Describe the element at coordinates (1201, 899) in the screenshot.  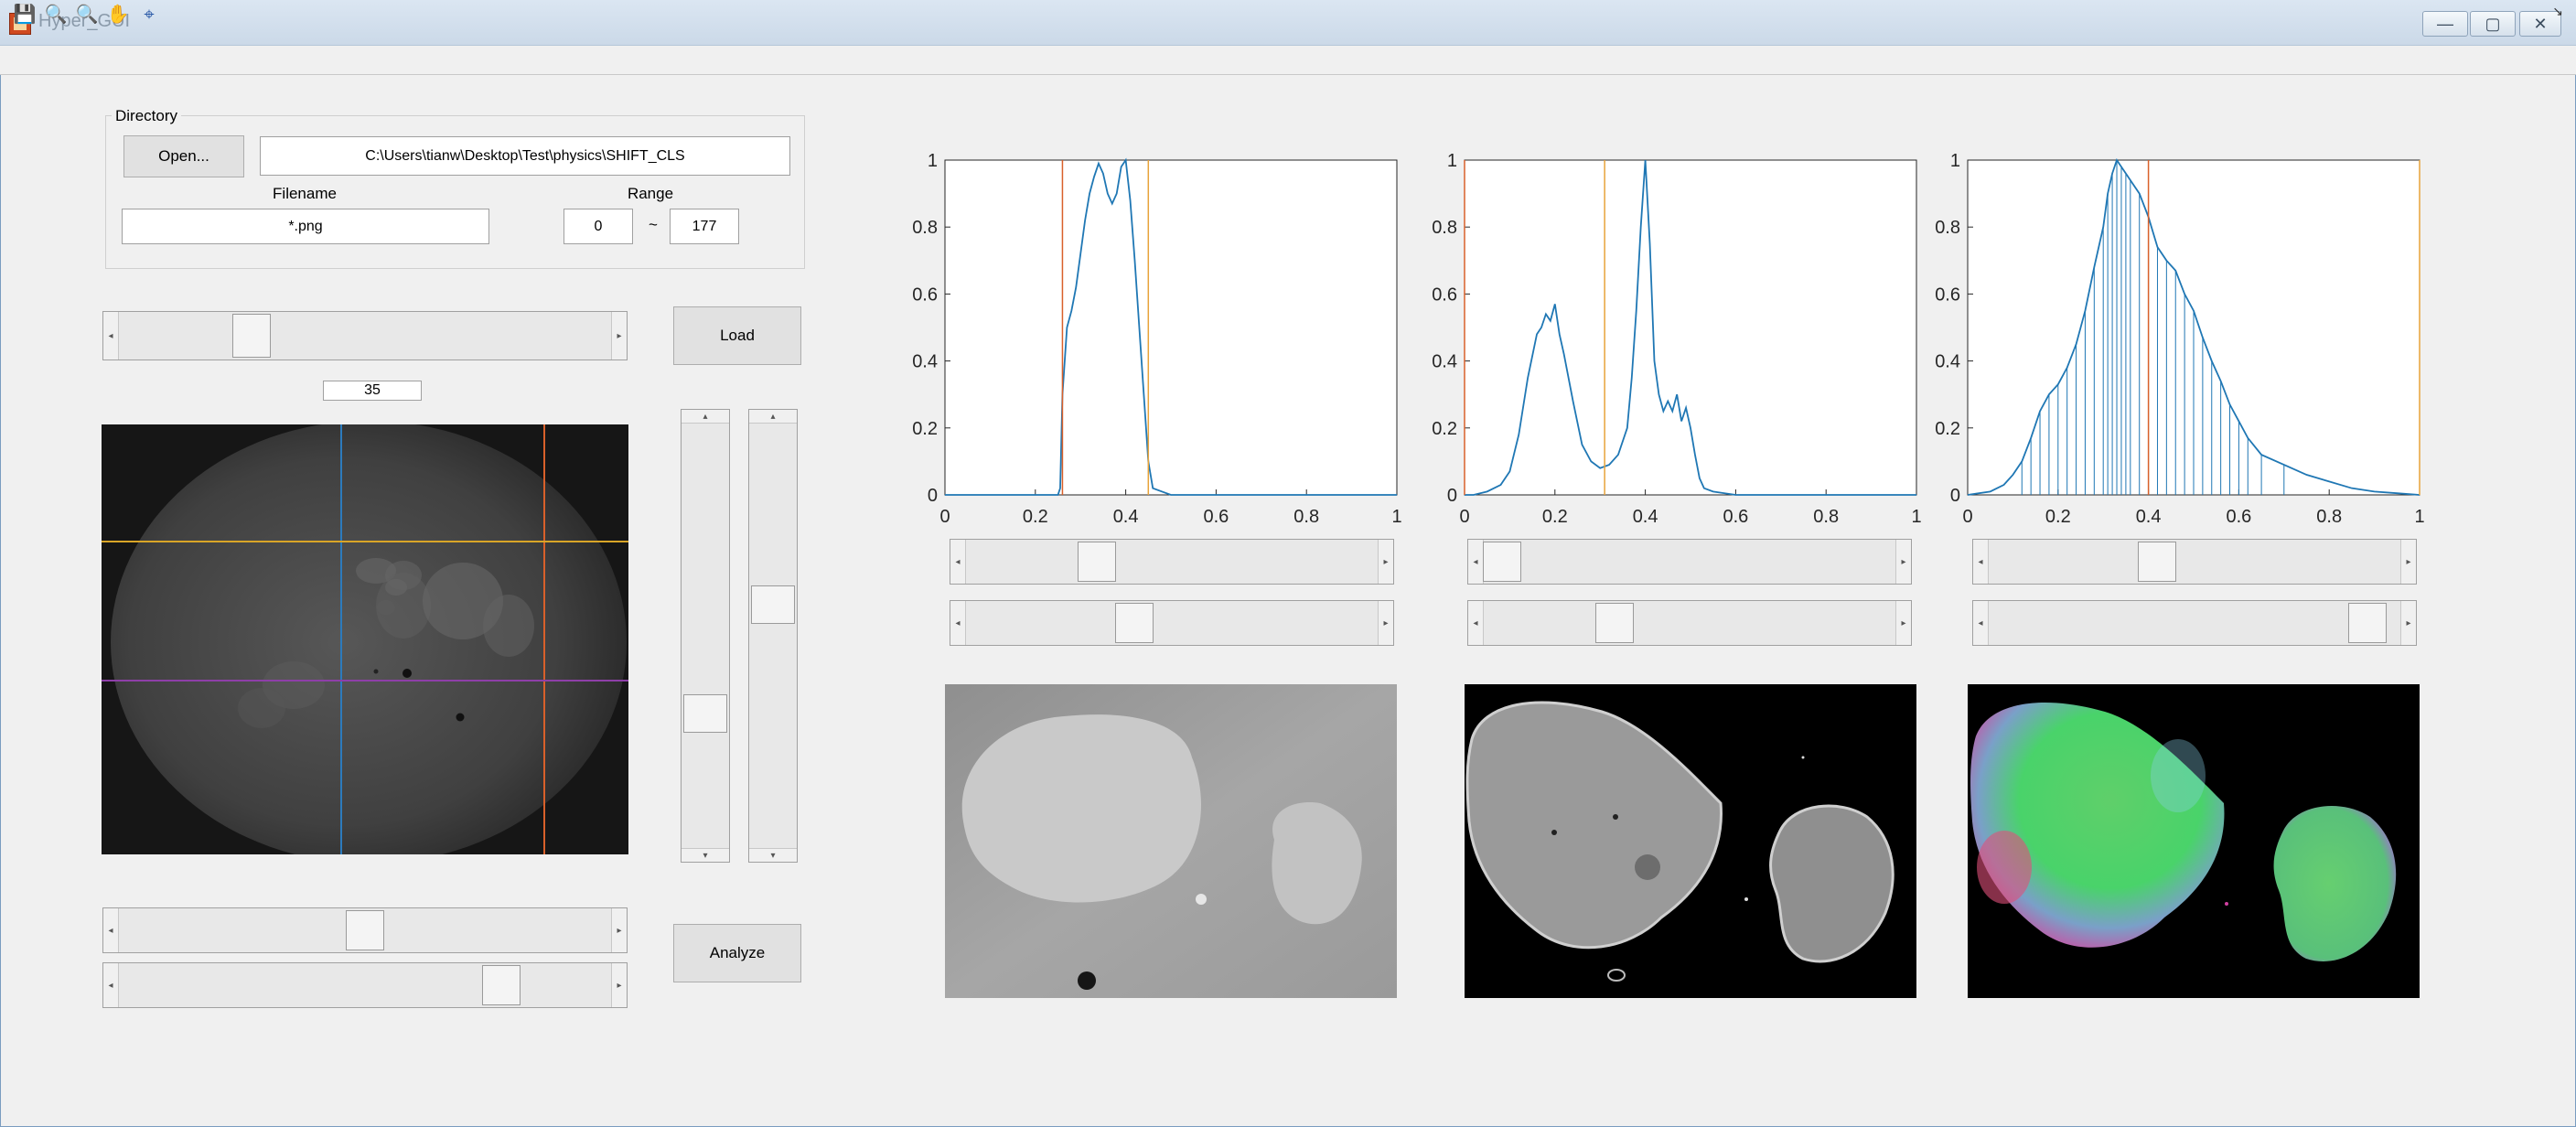
I see `bright-speck` at that location.